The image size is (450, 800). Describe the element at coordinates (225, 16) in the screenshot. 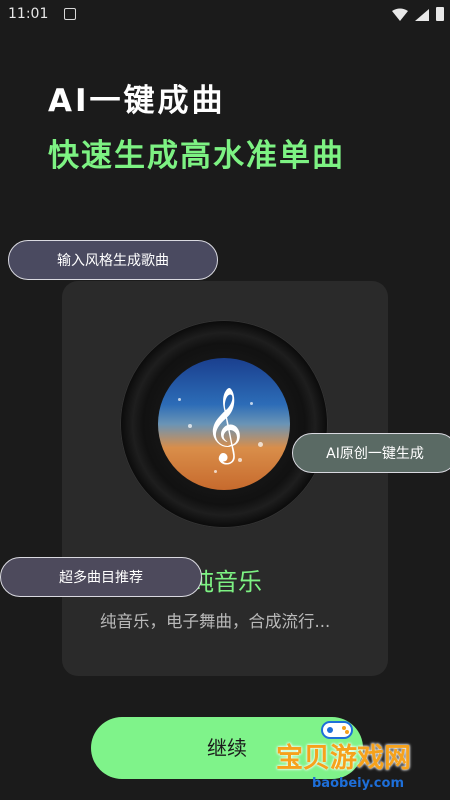

I see `status-bar: 11:01` at that location.